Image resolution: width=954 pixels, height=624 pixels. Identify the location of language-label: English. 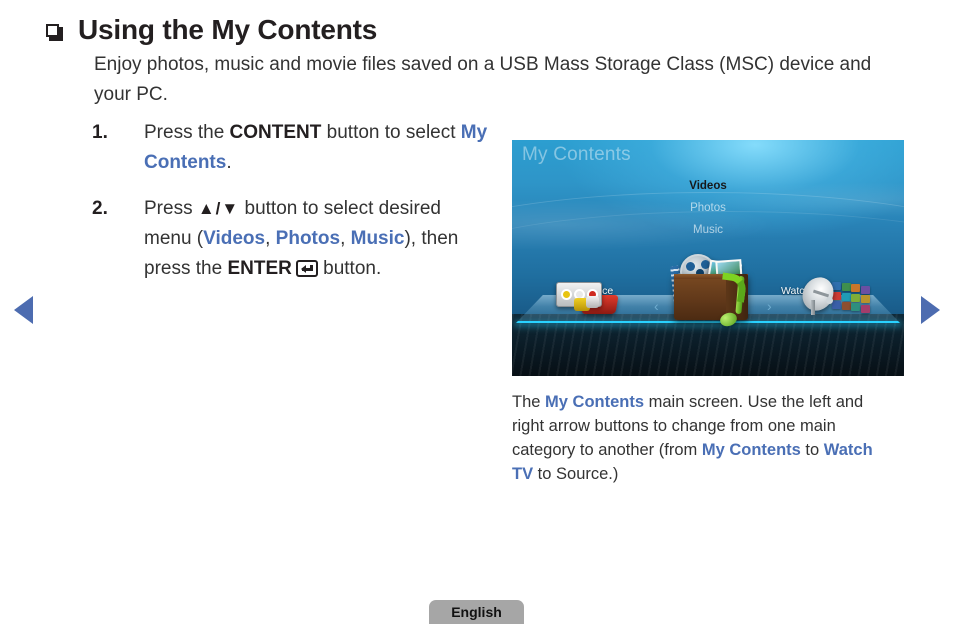
(476, 612).